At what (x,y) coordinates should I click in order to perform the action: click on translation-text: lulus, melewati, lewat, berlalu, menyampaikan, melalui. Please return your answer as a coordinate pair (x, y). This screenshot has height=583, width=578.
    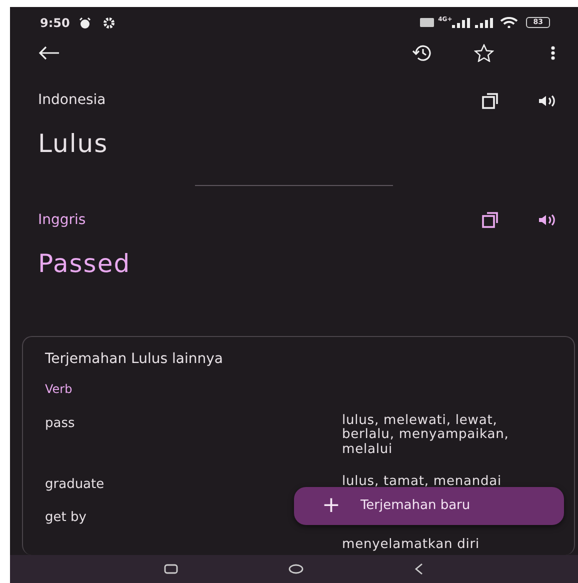
    Looking at the image, I should click on (426, 435).